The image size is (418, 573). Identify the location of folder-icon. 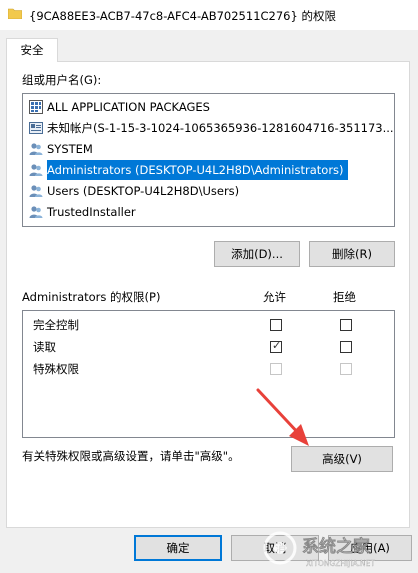
(15, 13).